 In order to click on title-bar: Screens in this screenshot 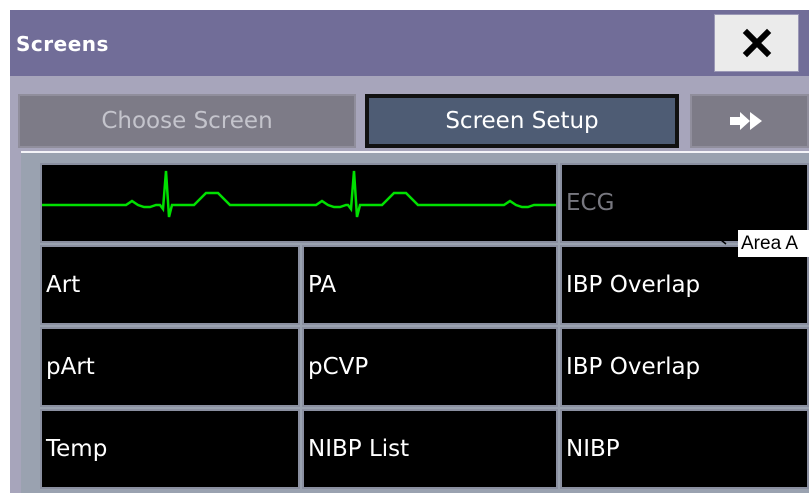, I will do `click(409, 43)`.